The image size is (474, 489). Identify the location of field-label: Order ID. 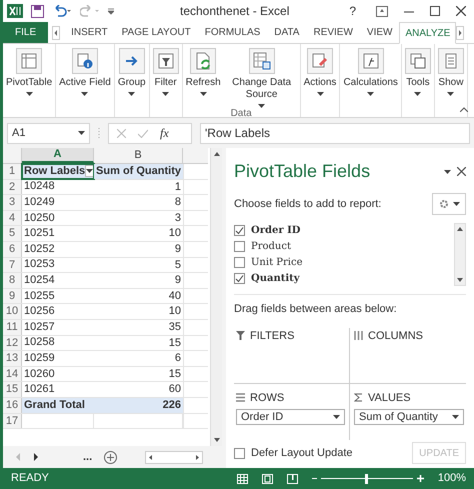
(275, 230).